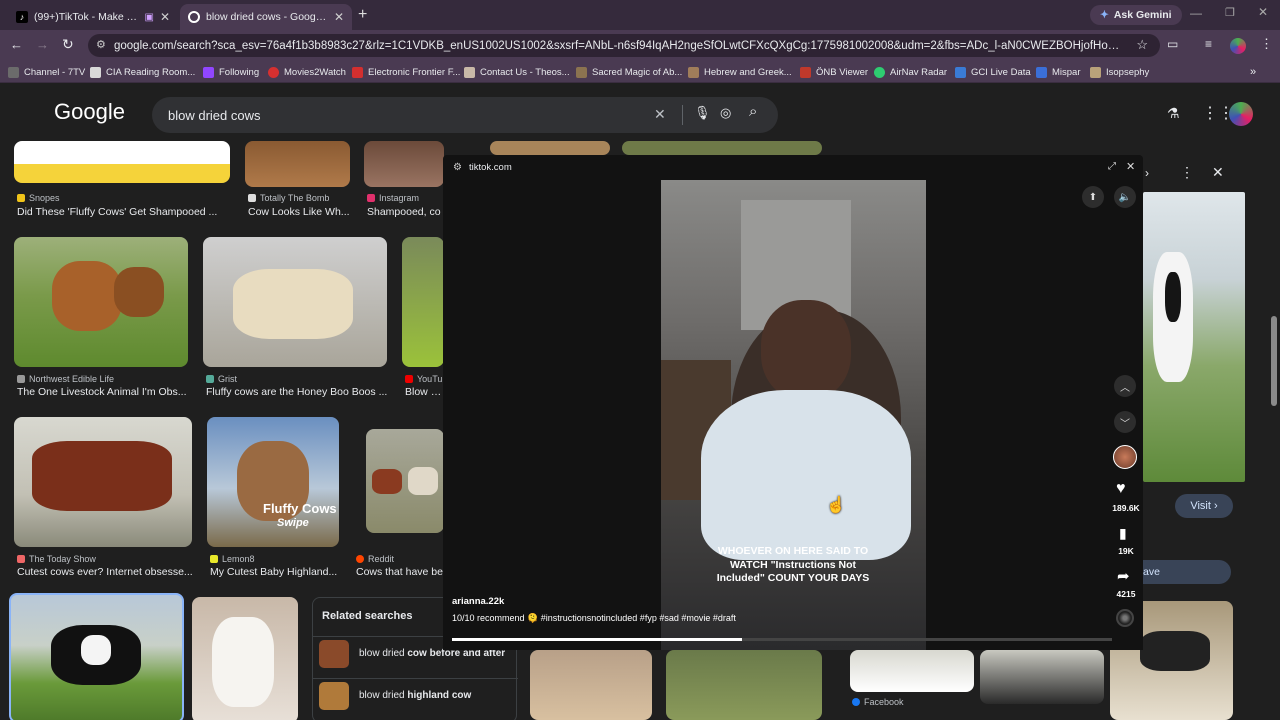  Describe the element at coordinates (1204, 506) in the screenshot. I see `visit-button: Visit ›` at that location.